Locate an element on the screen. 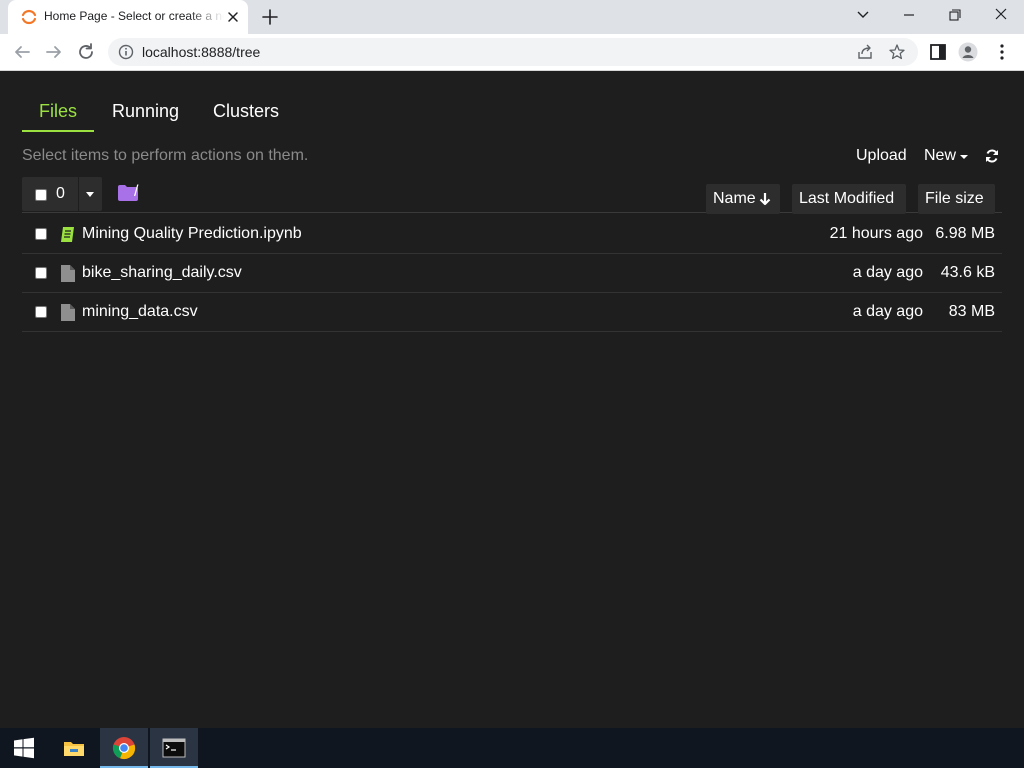 The image size is (1024, 768). sort-by-name-button: Name is located at coordinates (743, 199).